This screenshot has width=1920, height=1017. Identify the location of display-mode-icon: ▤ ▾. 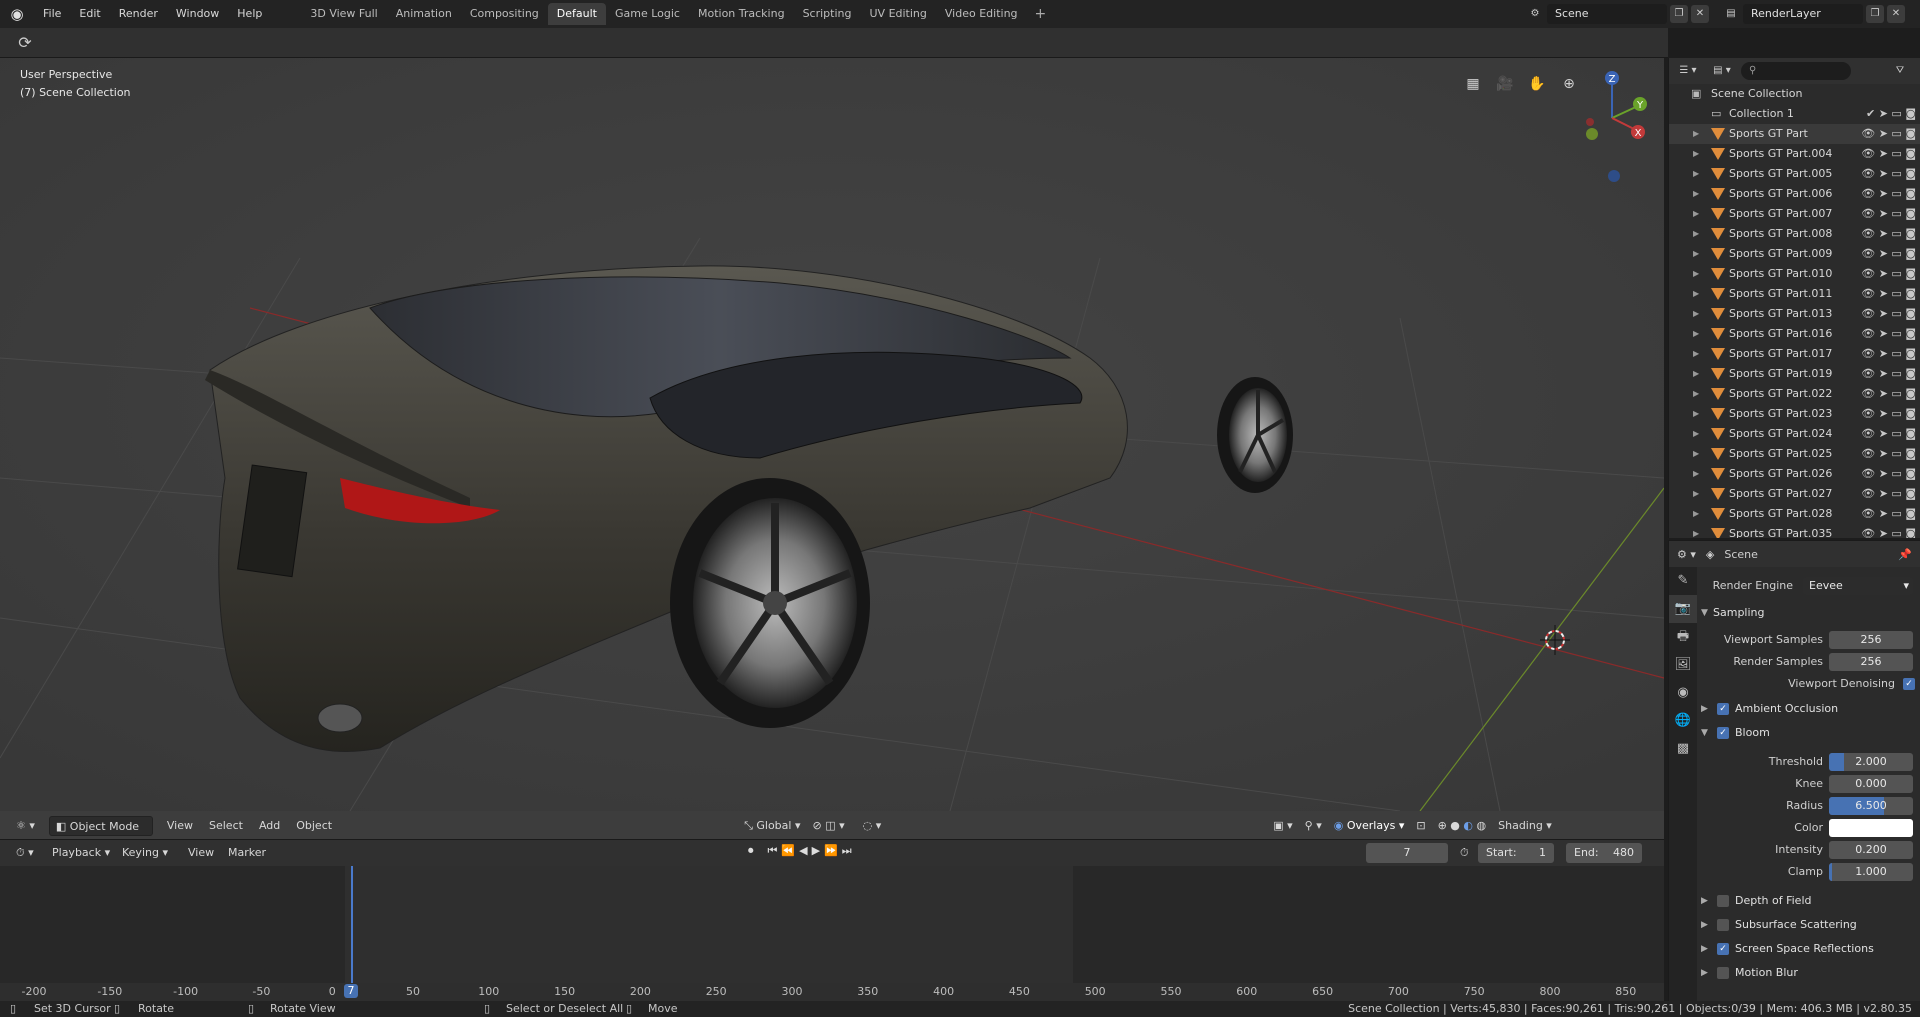
(1722, 71).